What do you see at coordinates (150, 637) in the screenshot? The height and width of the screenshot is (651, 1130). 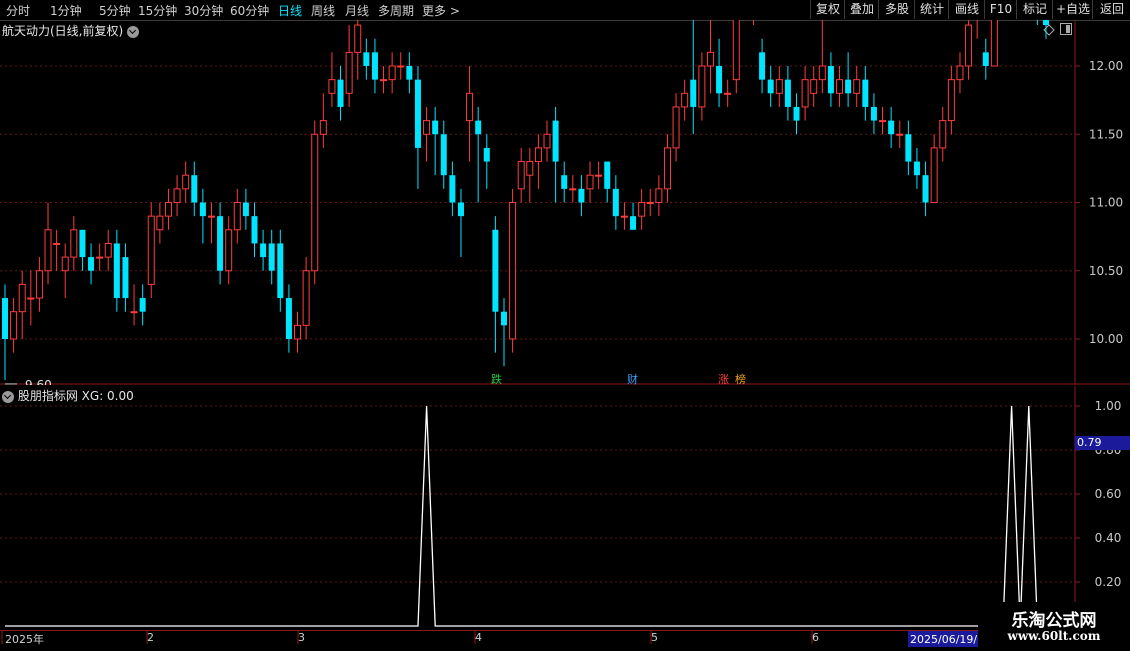 I see `date-label: 2` at bounding box center [150, 637].